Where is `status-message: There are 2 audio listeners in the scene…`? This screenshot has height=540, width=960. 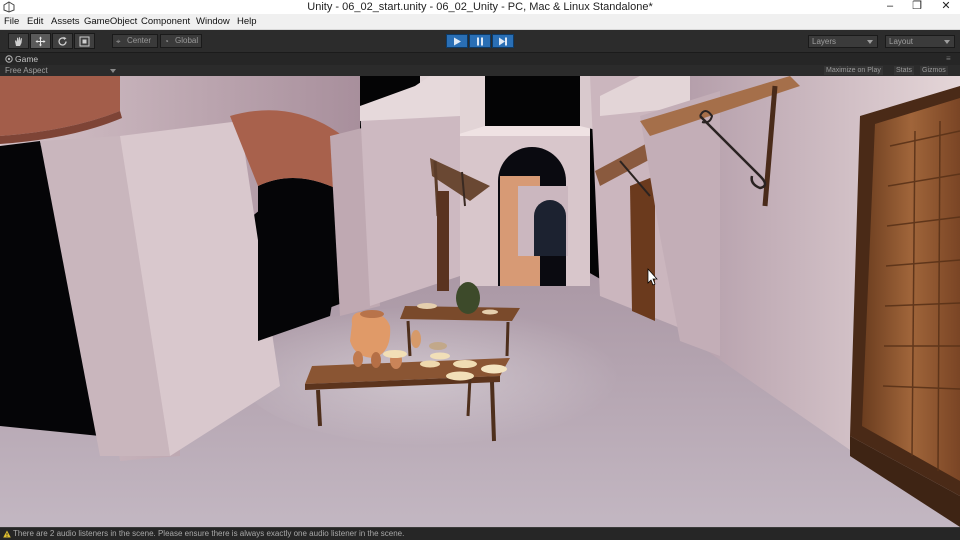
status-message: There are 2 audio listeners in the scene… is located at coordinates (209, 533).